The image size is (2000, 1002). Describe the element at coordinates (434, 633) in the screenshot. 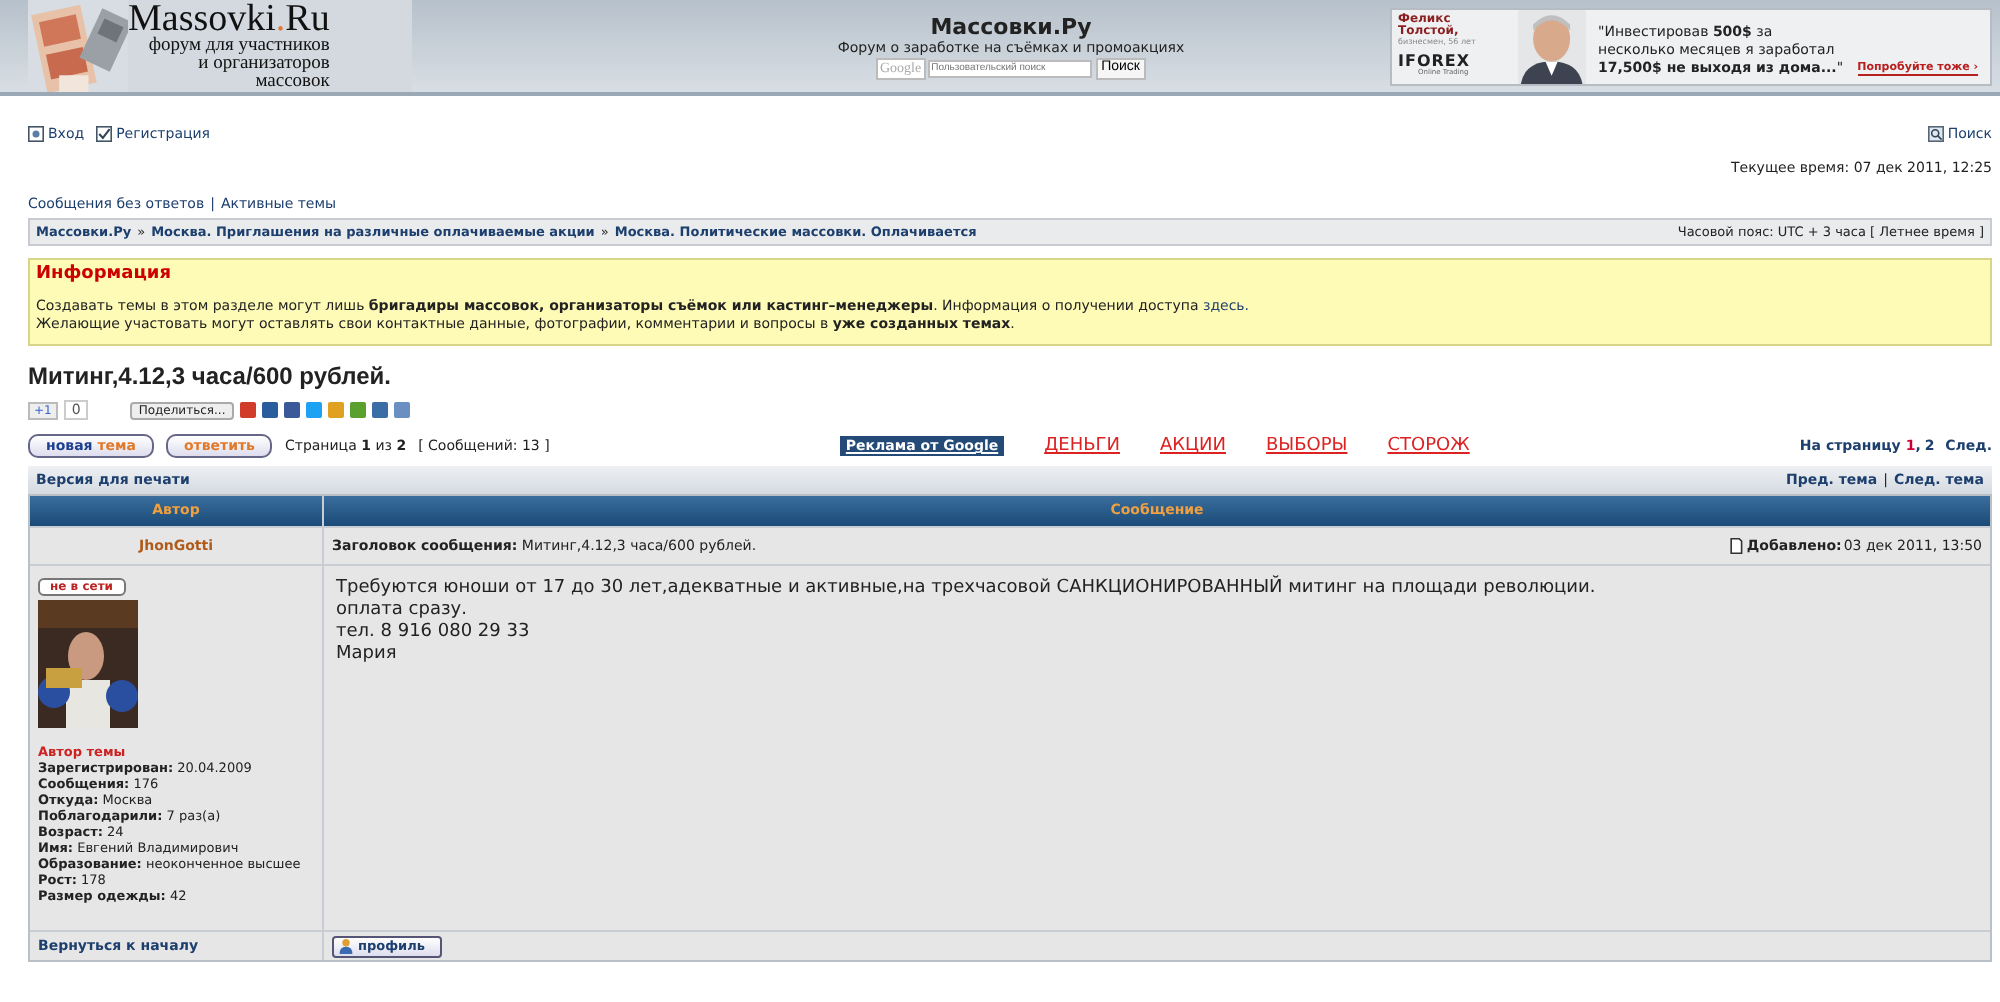

I see `post-text: тел. 8 916 080 29 33` at that location.